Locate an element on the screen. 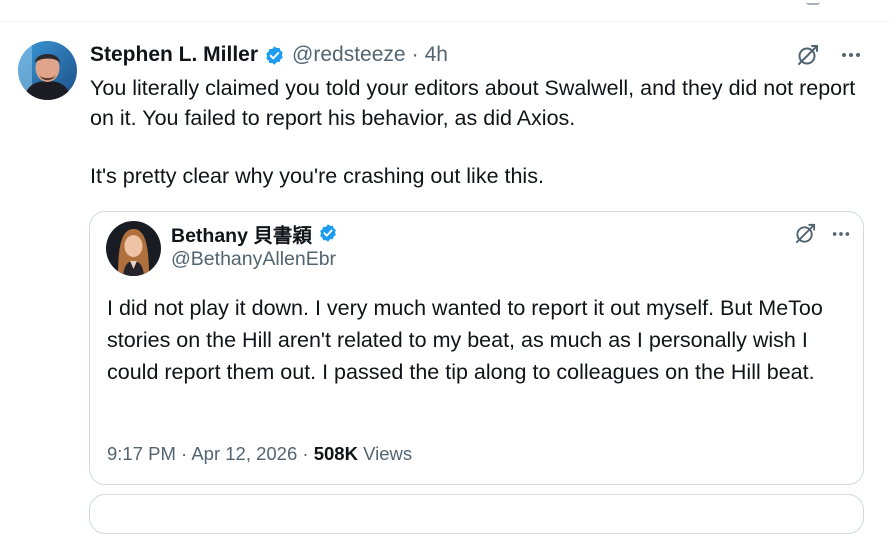 The image size is (890, 534). views-label: Views is located at coordinates (388, 453).